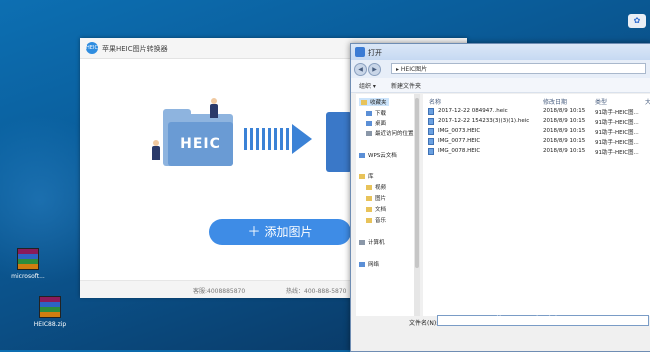  What do you see at coordinates (378, 103) in the screenshot?
I see `sidebar-item-label: 收藏夹` at bounding box center [378, 103].